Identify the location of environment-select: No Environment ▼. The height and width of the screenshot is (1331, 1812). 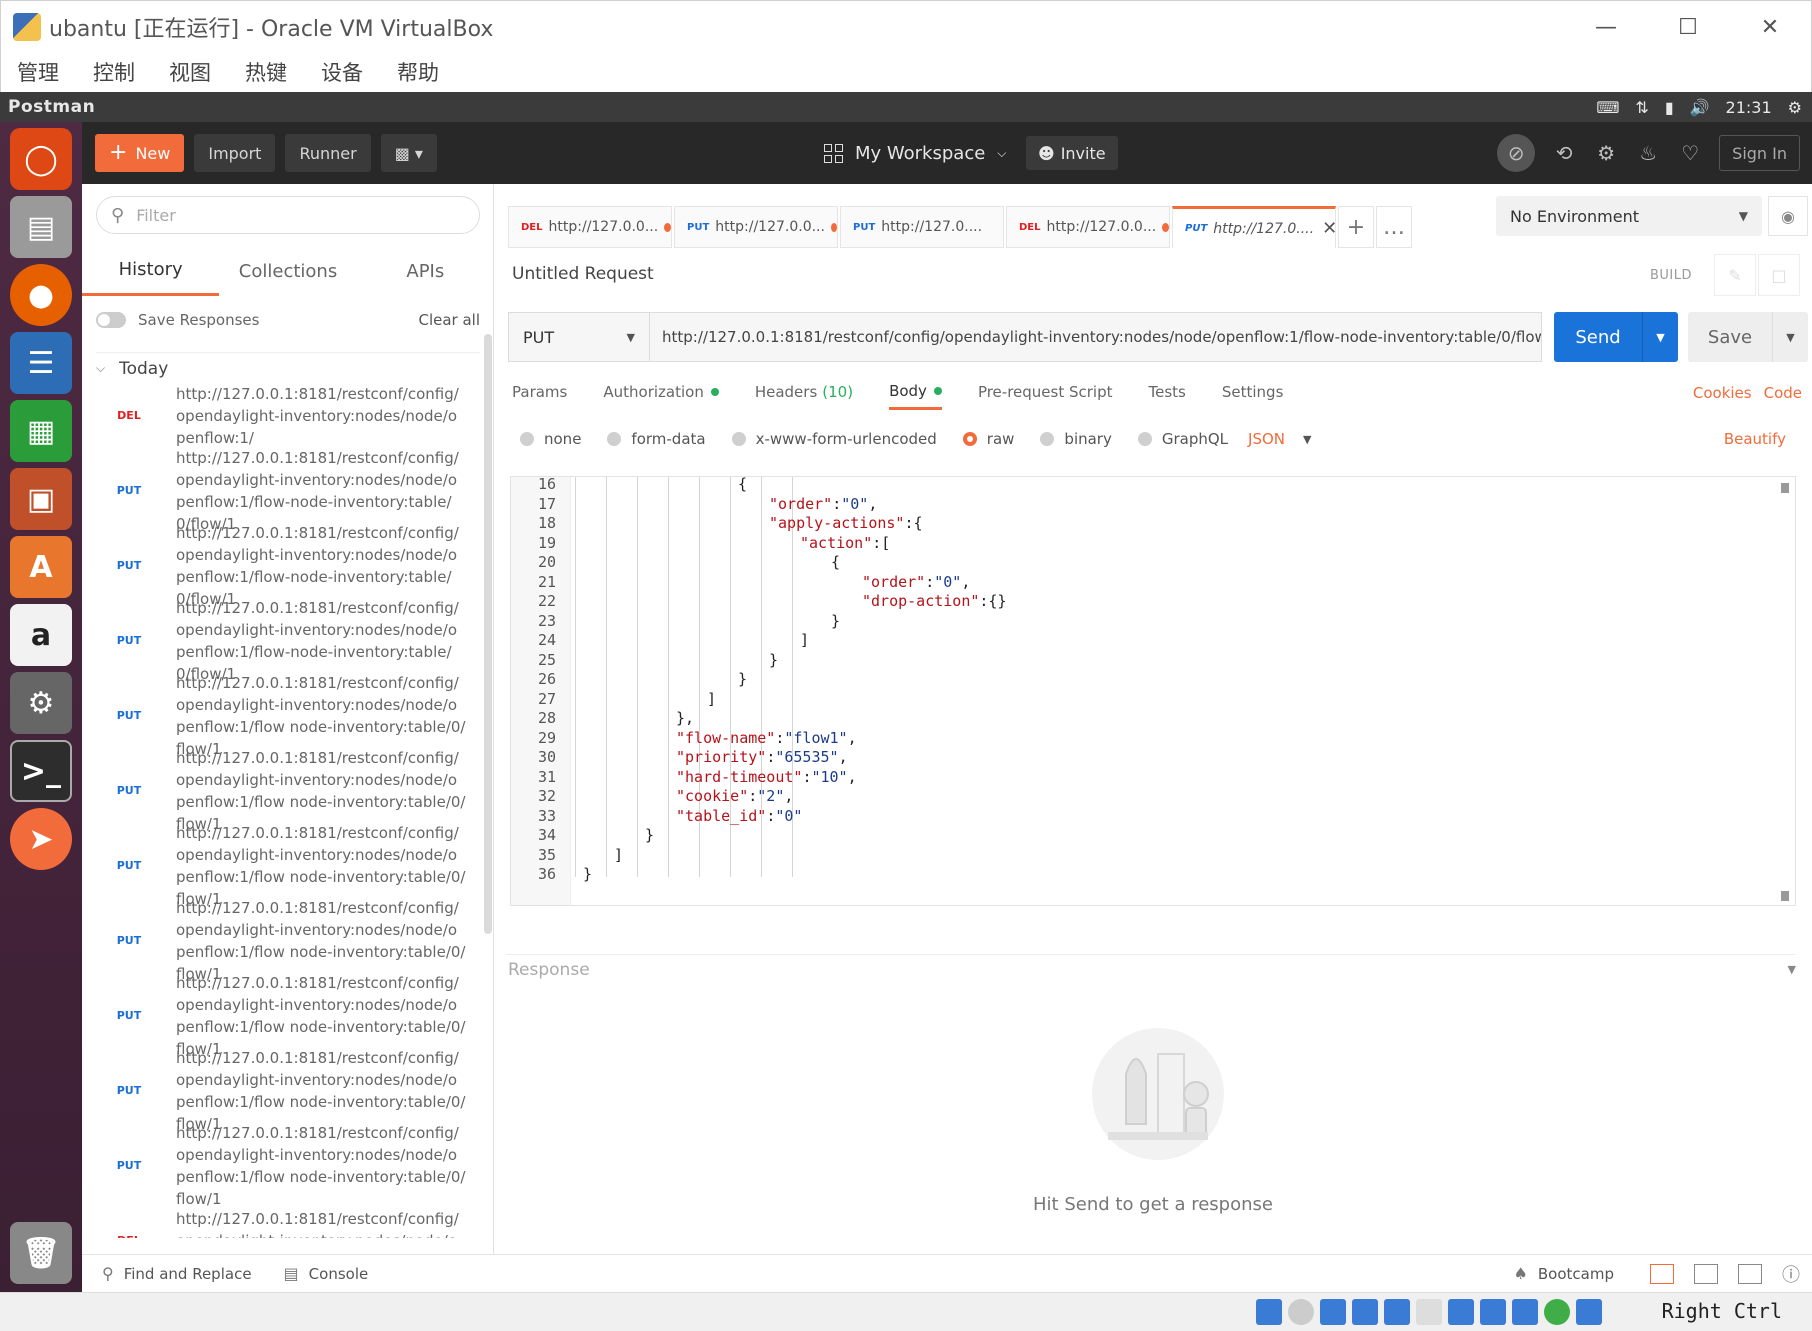
(1629, 216).